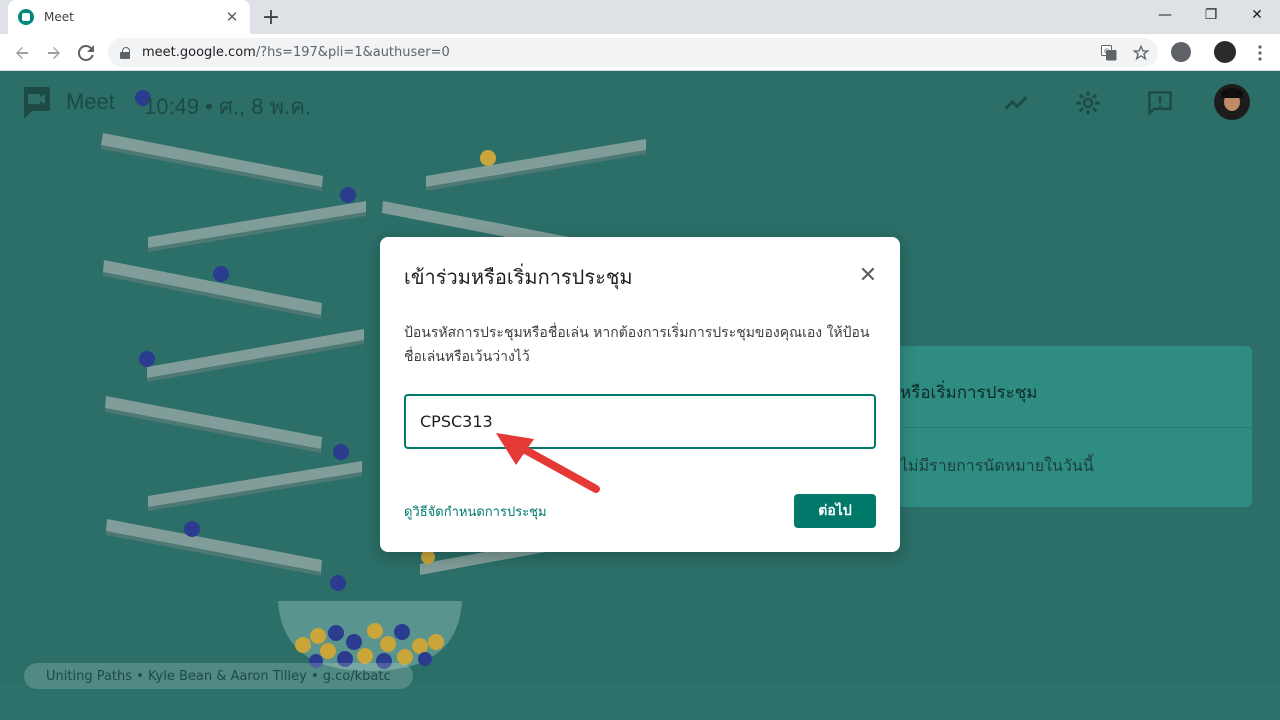  I want to click on meet-logo-icon, so click(37, 103).